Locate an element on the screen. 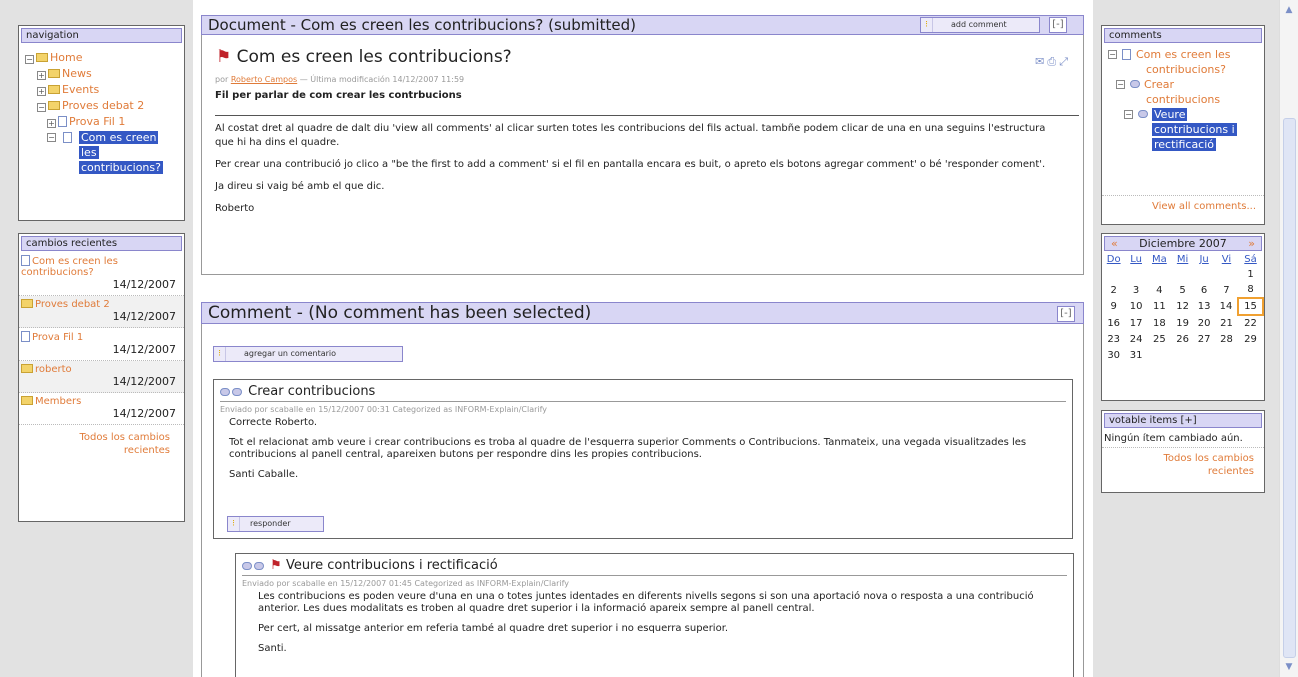 This screenshot has height=677, width=1298. nav-item-events: + Events is located at coordinates (104, 90).